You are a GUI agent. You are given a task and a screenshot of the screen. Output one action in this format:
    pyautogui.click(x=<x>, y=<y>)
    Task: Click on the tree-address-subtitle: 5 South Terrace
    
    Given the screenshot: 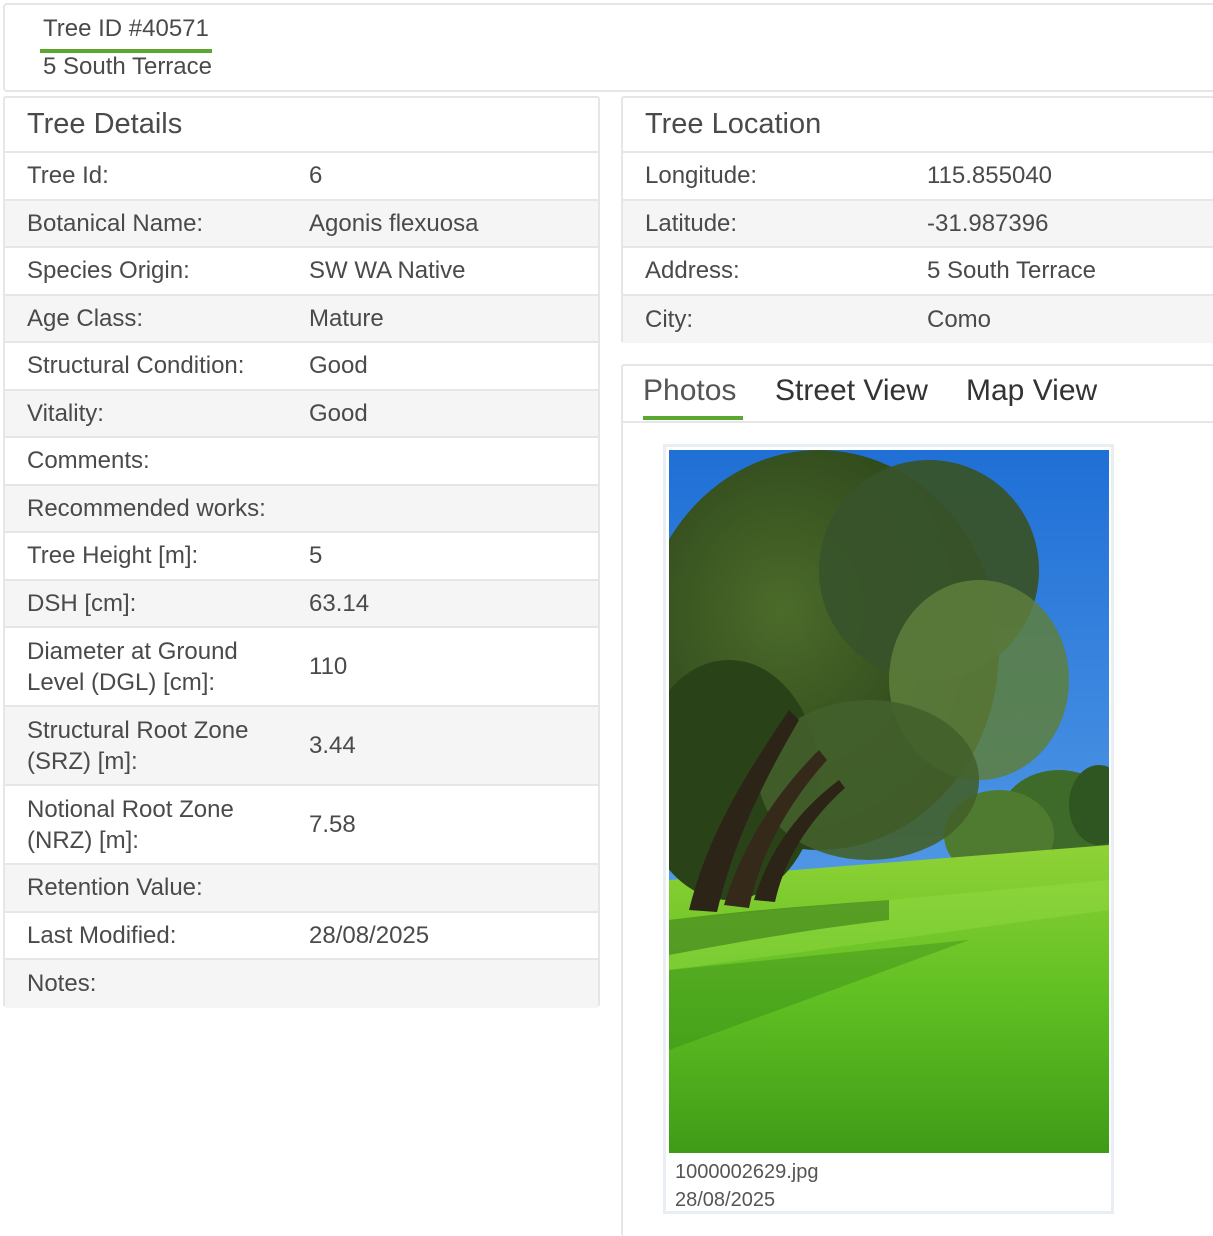 What is the action you would take?
    pyautogui.click(x=127, y=66)
    